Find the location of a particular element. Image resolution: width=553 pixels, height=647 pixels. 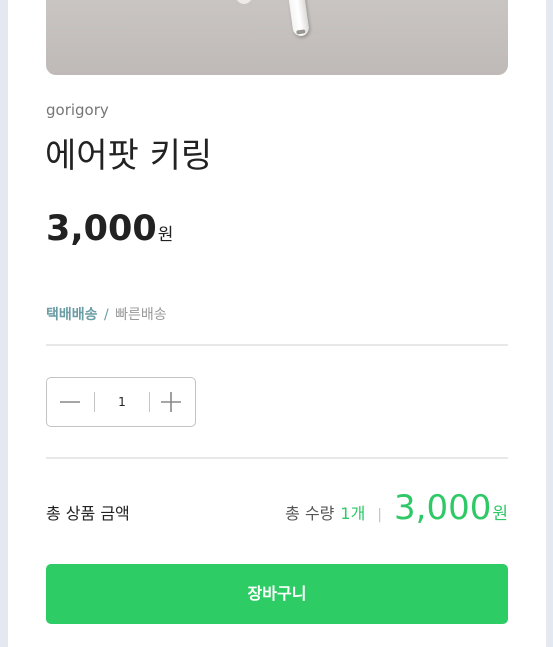

increase-button is located at coordinates (171, 402).